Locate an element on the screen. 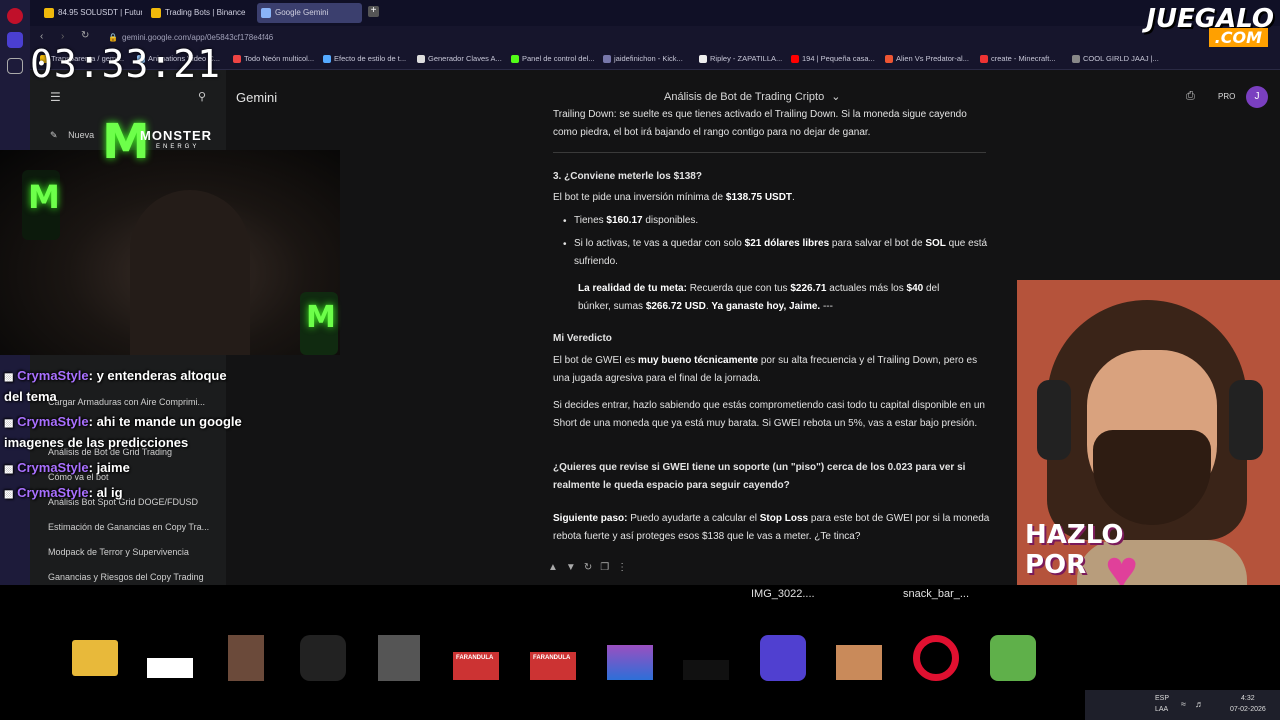  chat-message-cont: del tema is located at coordinates (30, 396).